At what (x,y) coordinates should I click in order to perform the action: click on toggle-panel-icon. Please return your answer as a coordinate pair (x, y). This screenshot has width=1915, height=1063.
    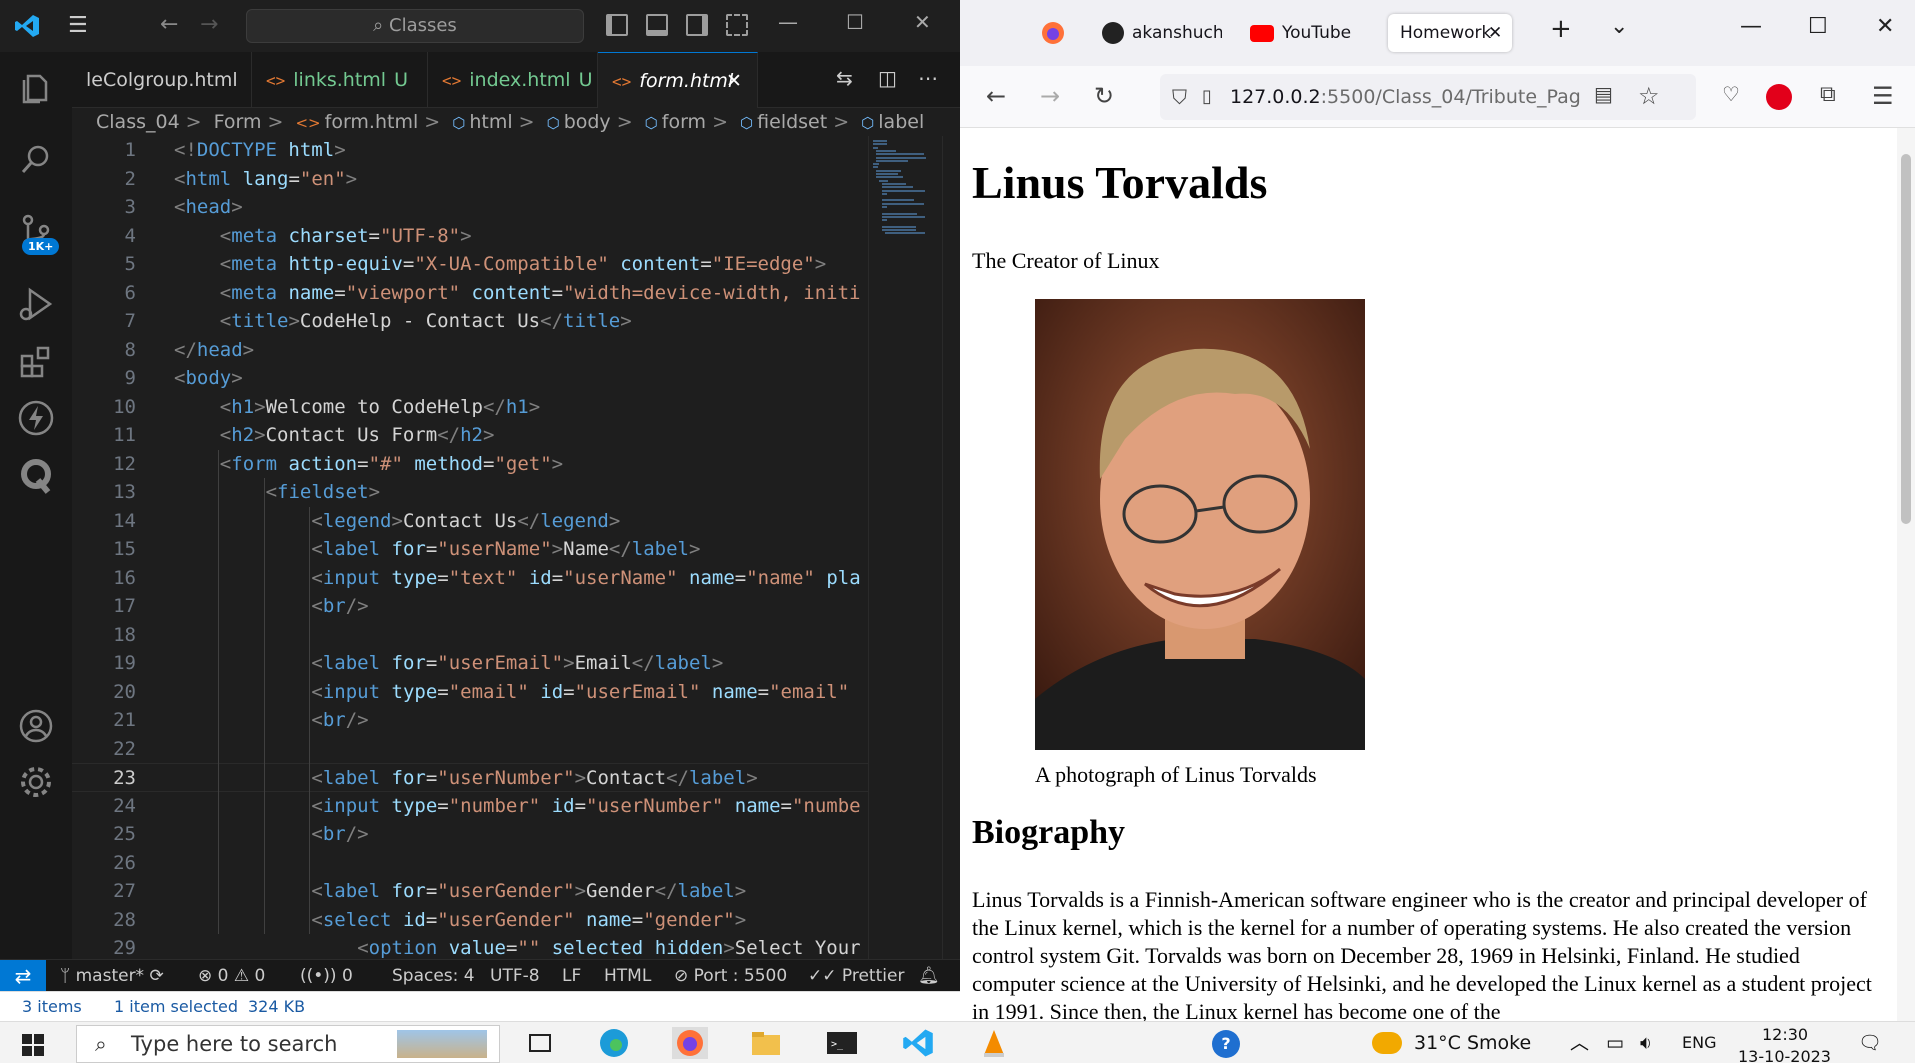
    Looking at the image, I should click on (657, 25).